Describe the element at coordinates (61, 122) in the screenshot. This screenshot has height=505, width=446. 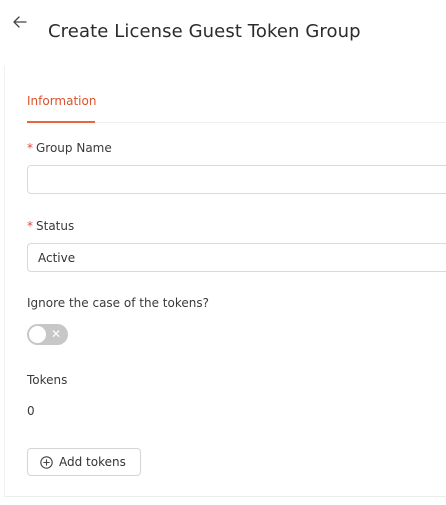
I see `active-tab-indicator` at that location.